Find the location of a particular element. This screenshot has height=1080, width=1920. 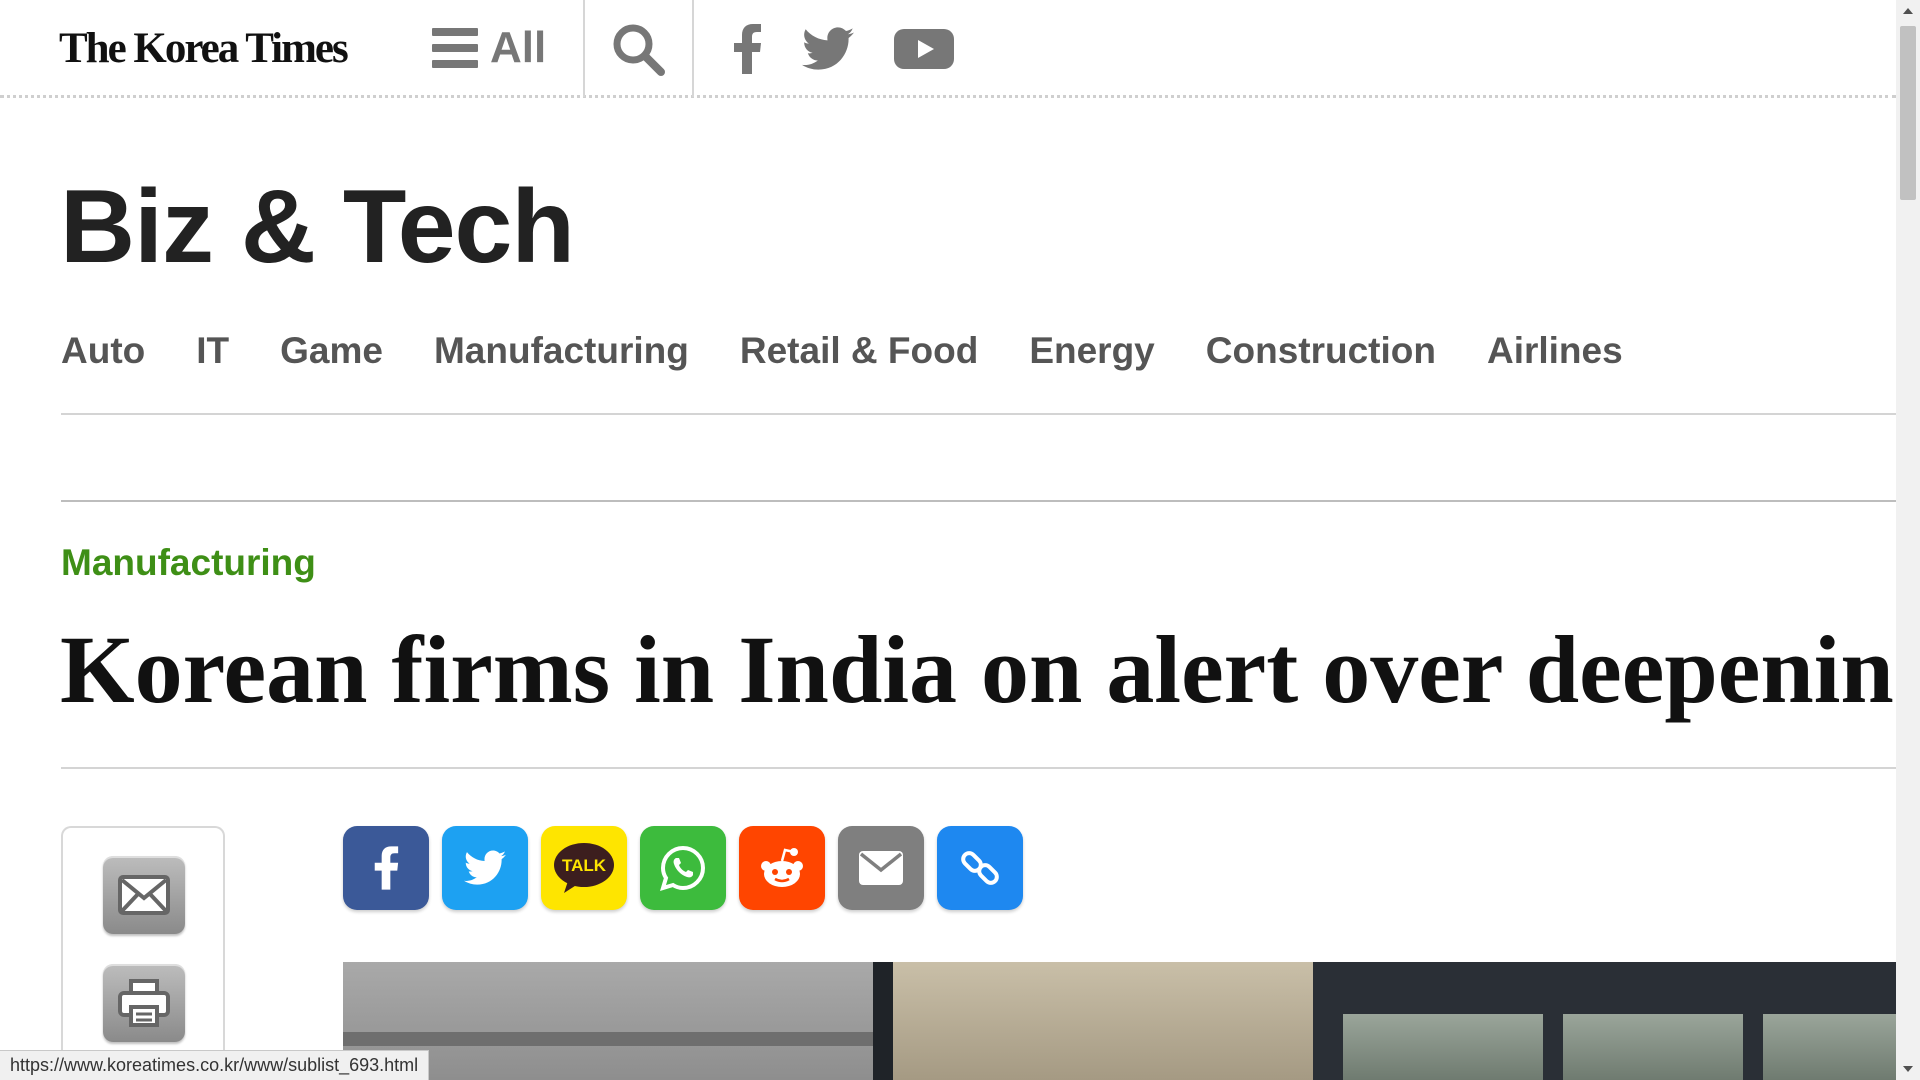

email-article-button is located at coordinates (144, 895).